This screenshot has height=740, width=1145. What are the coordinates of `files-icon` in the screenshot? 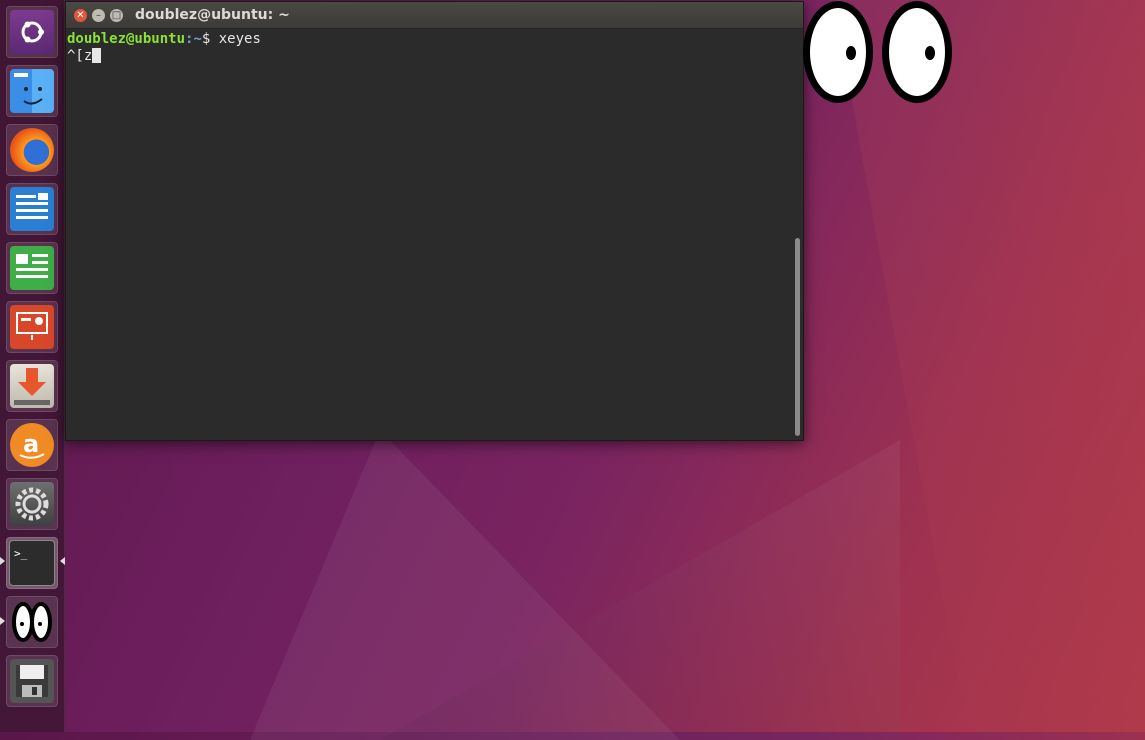 It's located at (32, 91).